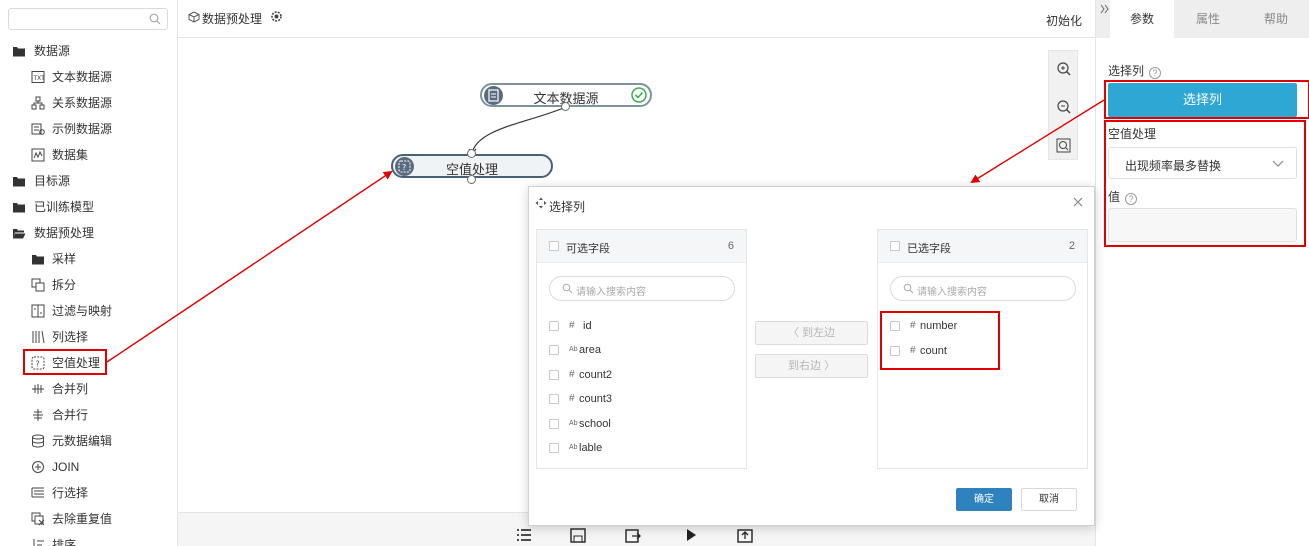  I want to click on initialize-button: 初始化, so click(1064, 20).